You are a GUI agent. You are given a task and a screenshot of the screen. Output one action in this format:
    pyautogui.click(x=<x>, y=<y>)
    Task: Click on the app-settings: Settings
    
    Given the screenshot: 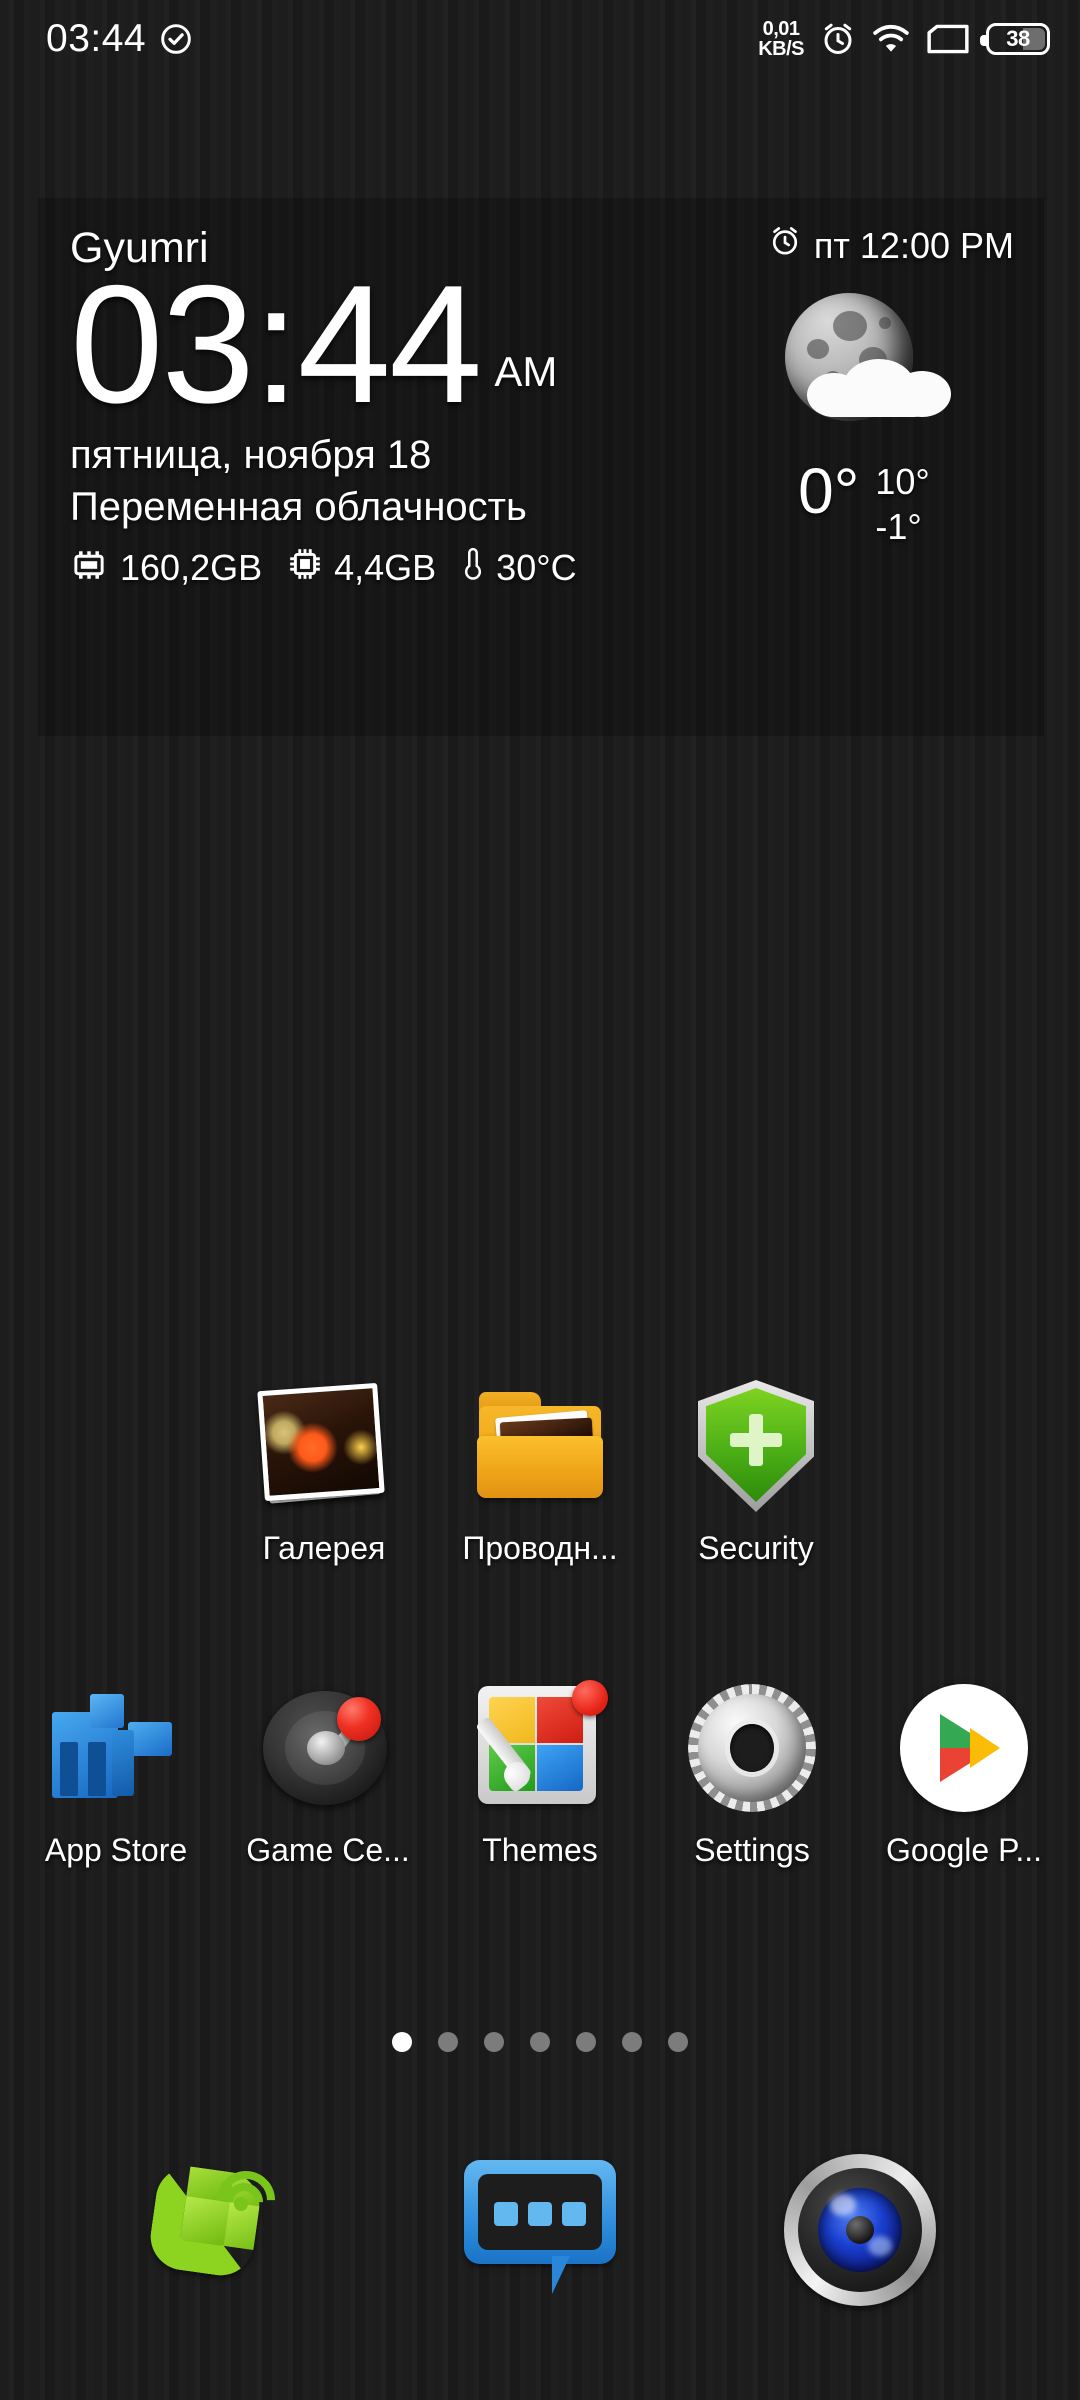 What is the action you would take?
    pyautogui.click(x=752, y=1774)
    